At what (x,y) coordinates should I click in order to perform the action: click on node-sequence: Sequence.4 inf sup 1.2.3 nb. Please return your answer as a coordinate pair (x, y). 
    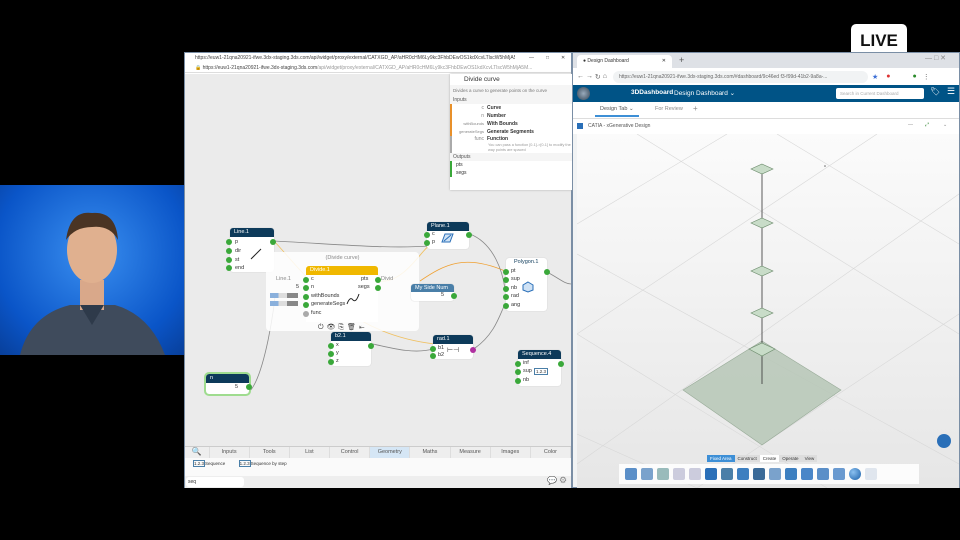
    Looking at the image, I should click on (539, 368).